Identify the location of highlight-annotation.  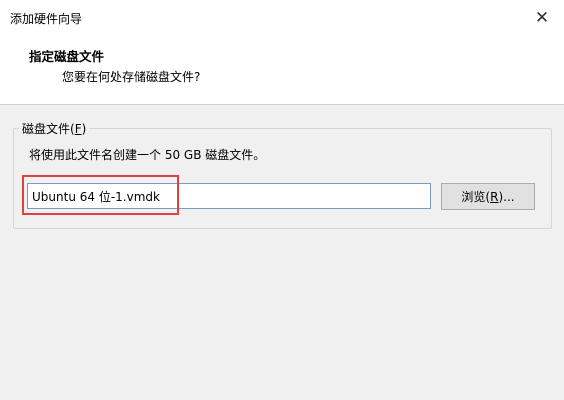
(100, 195).